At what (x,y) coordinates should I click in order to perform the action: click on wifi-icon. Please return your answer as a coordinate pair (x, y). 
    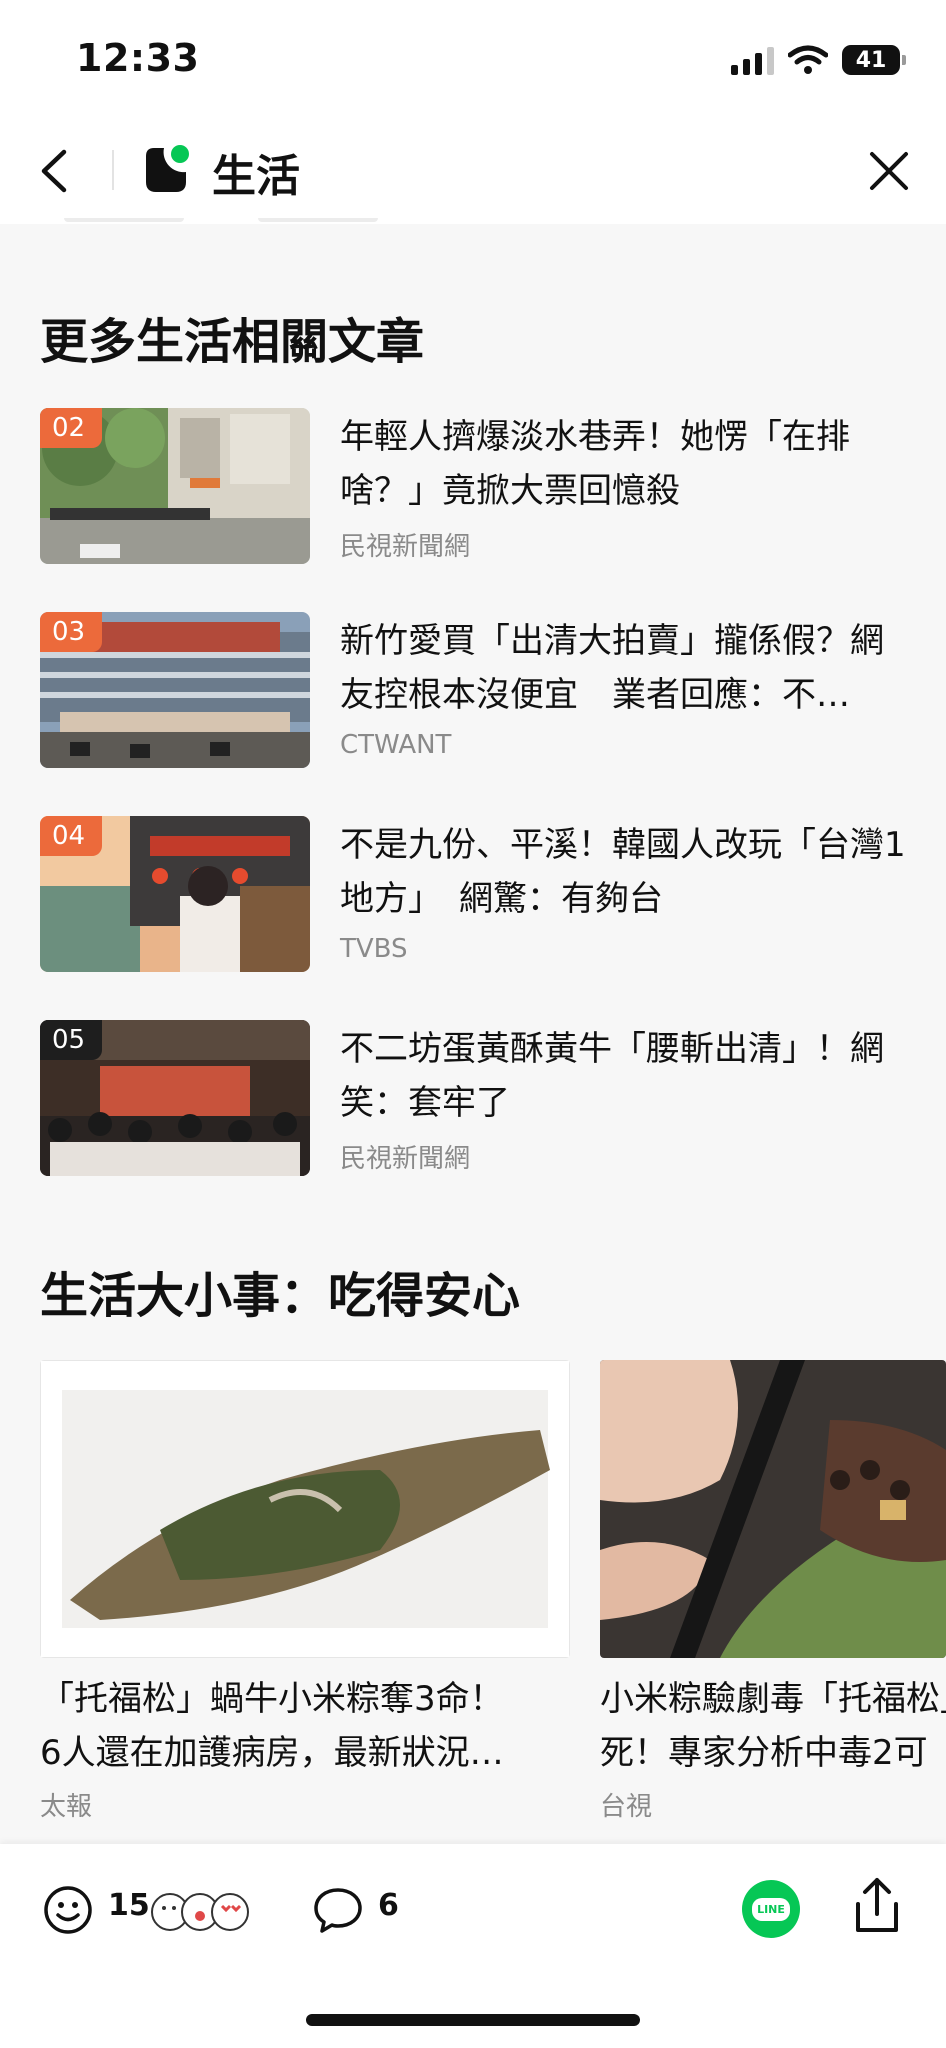
    Looking at the image, I should click on (808, 59).